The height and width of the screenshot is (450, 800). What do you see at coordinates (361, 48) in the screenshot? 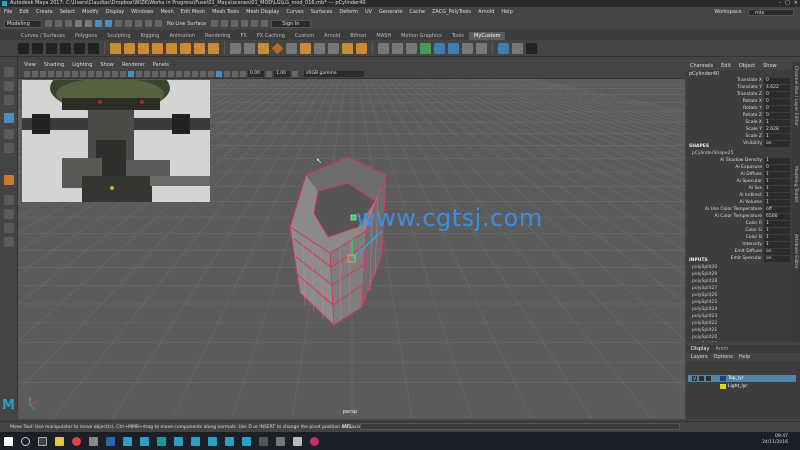
I see `merge-icon` at bounding box center [361, 48].